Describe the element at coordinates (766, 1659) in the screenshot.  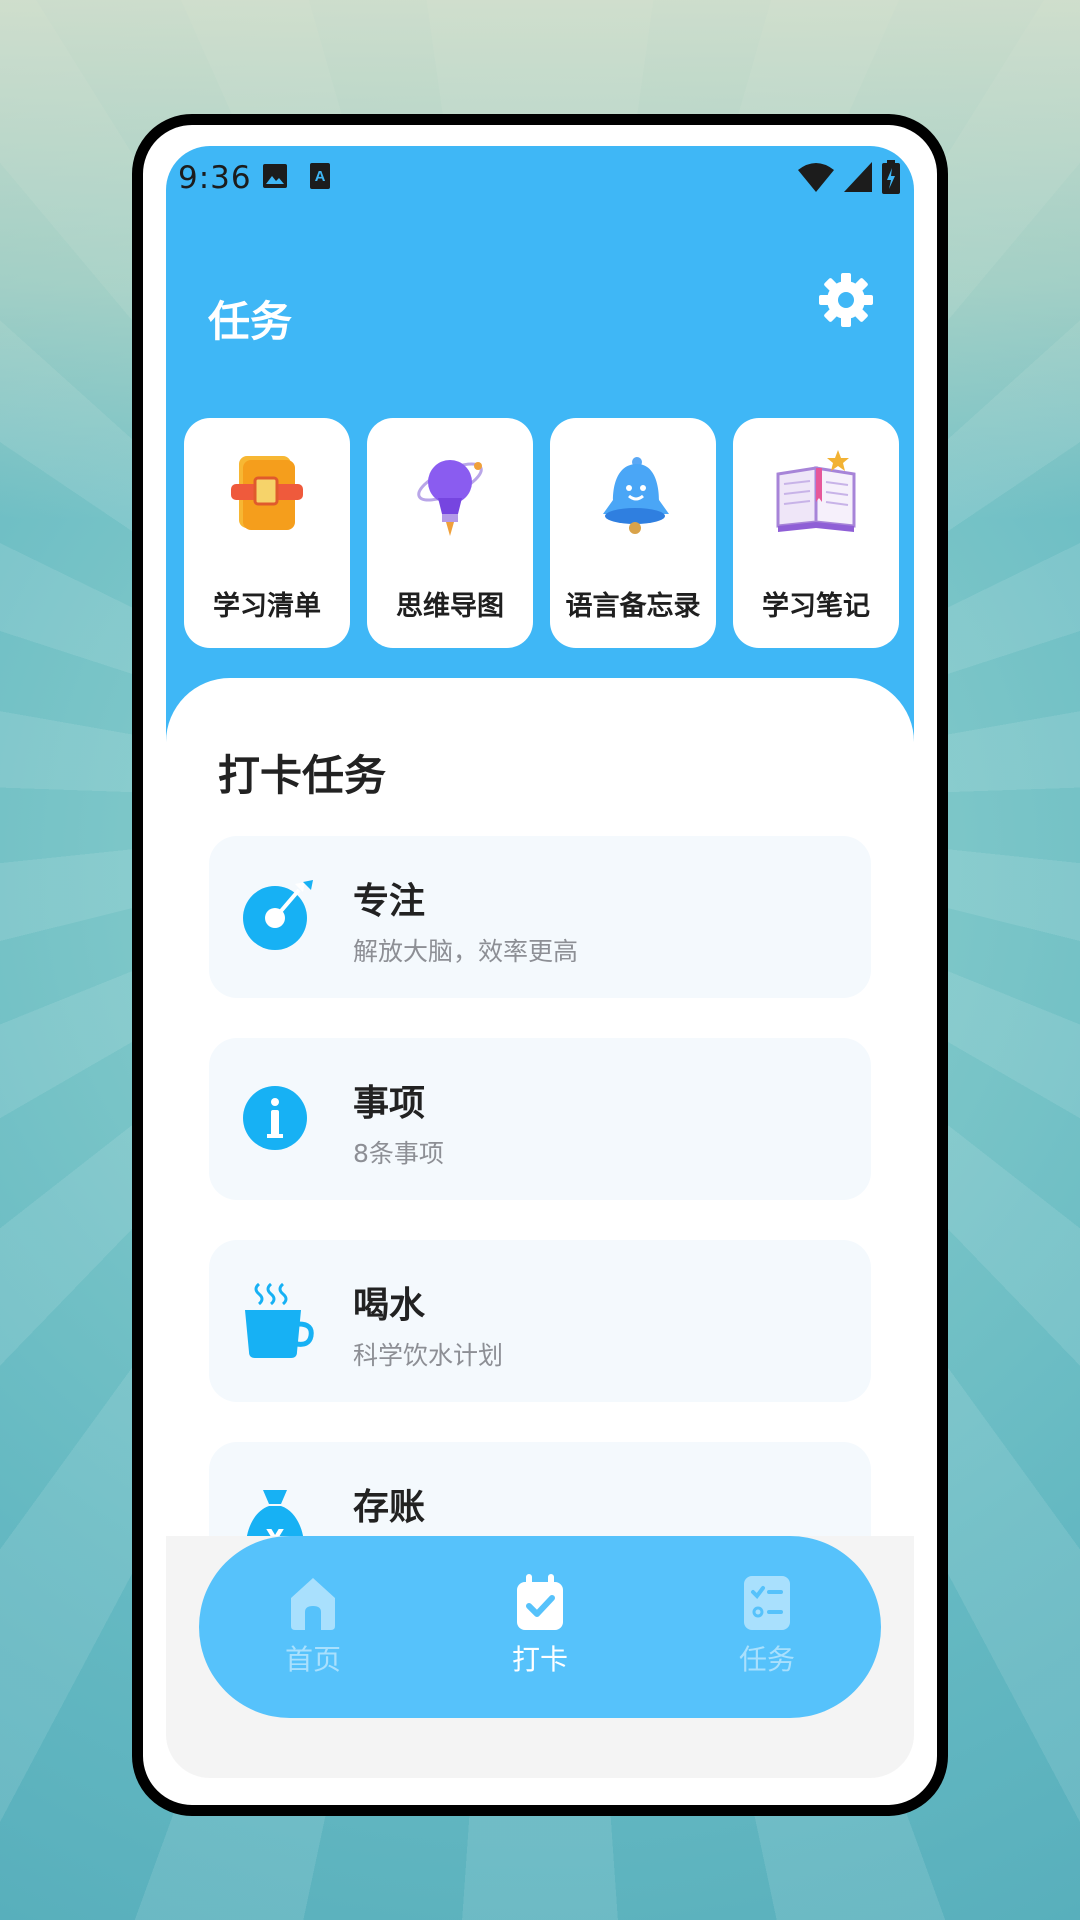
I see `nav-label: 任务` at that location.